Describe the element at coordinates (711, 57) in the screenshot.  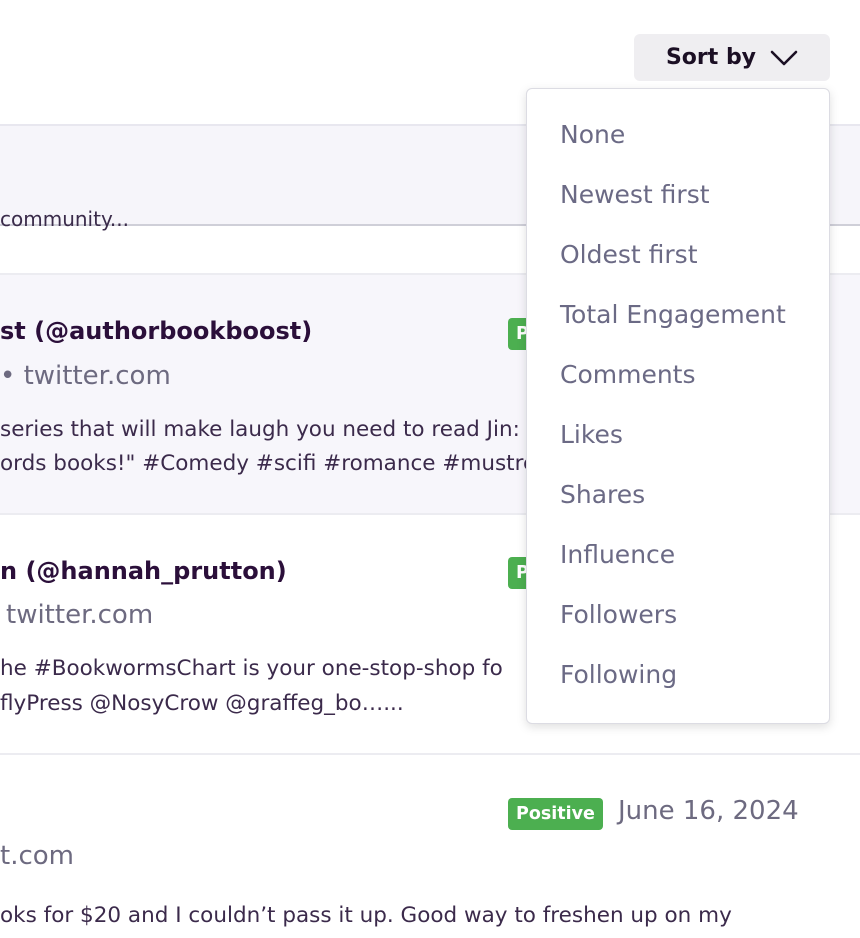
I see `sort-by-label: Sort by` at that location.